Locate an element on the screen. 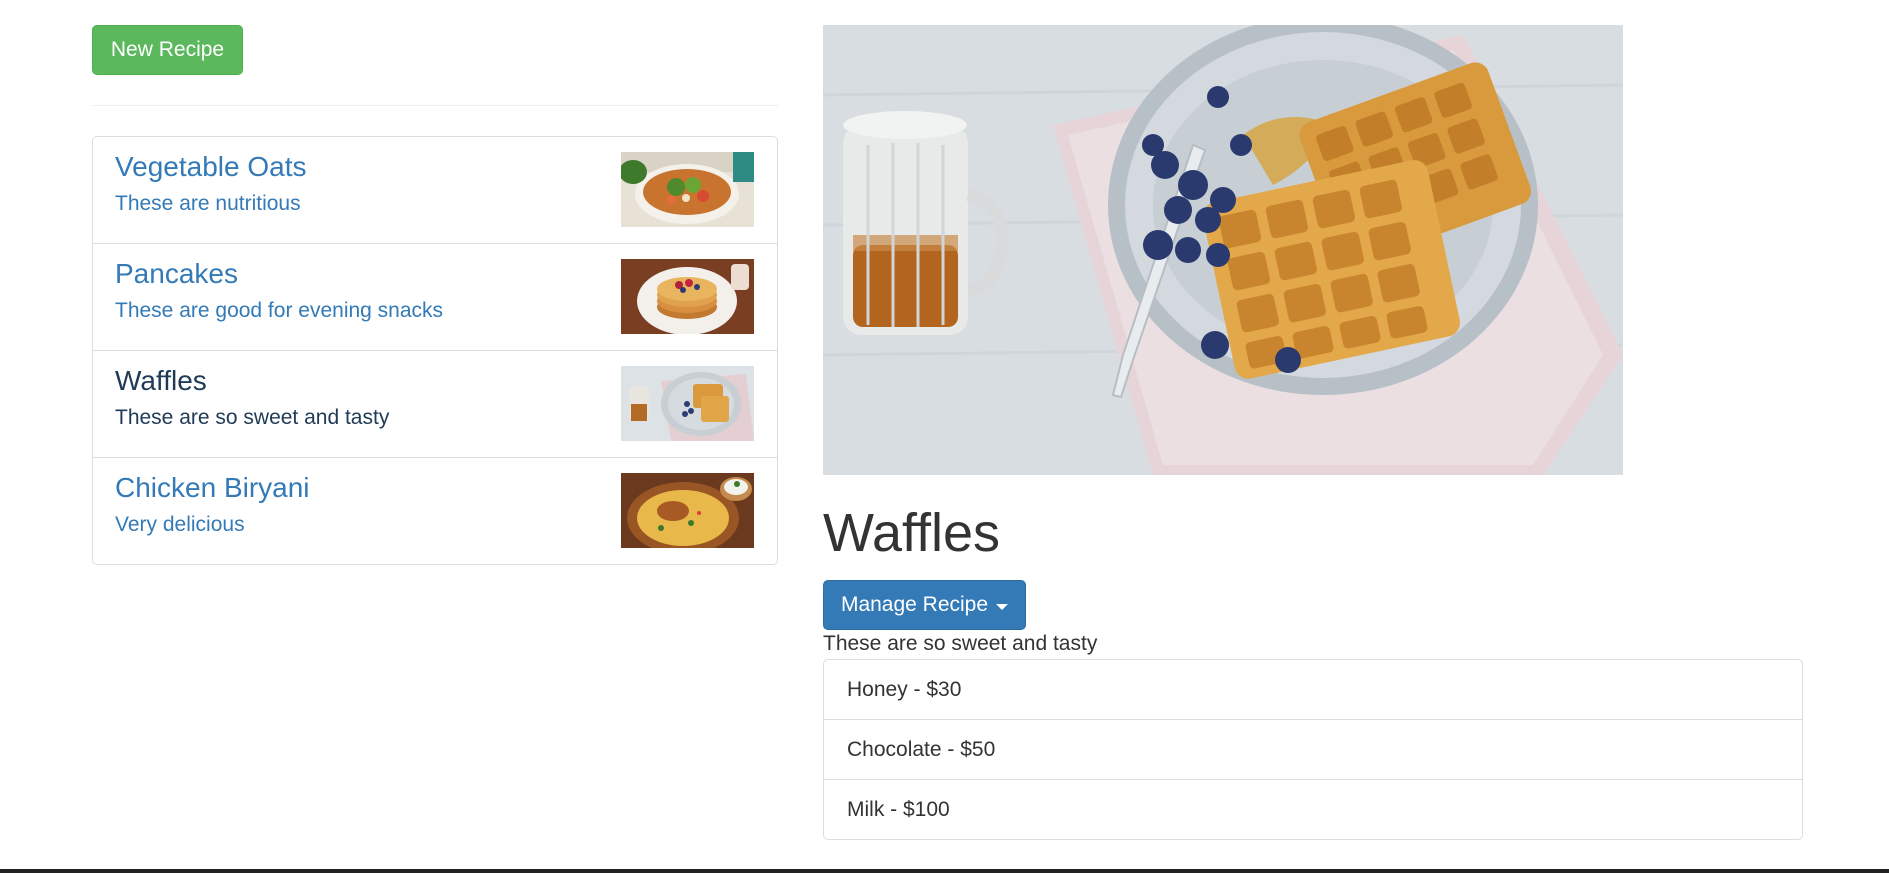  ingredient-item: Chocolate - $50 is located at coordinates (1313, 749).